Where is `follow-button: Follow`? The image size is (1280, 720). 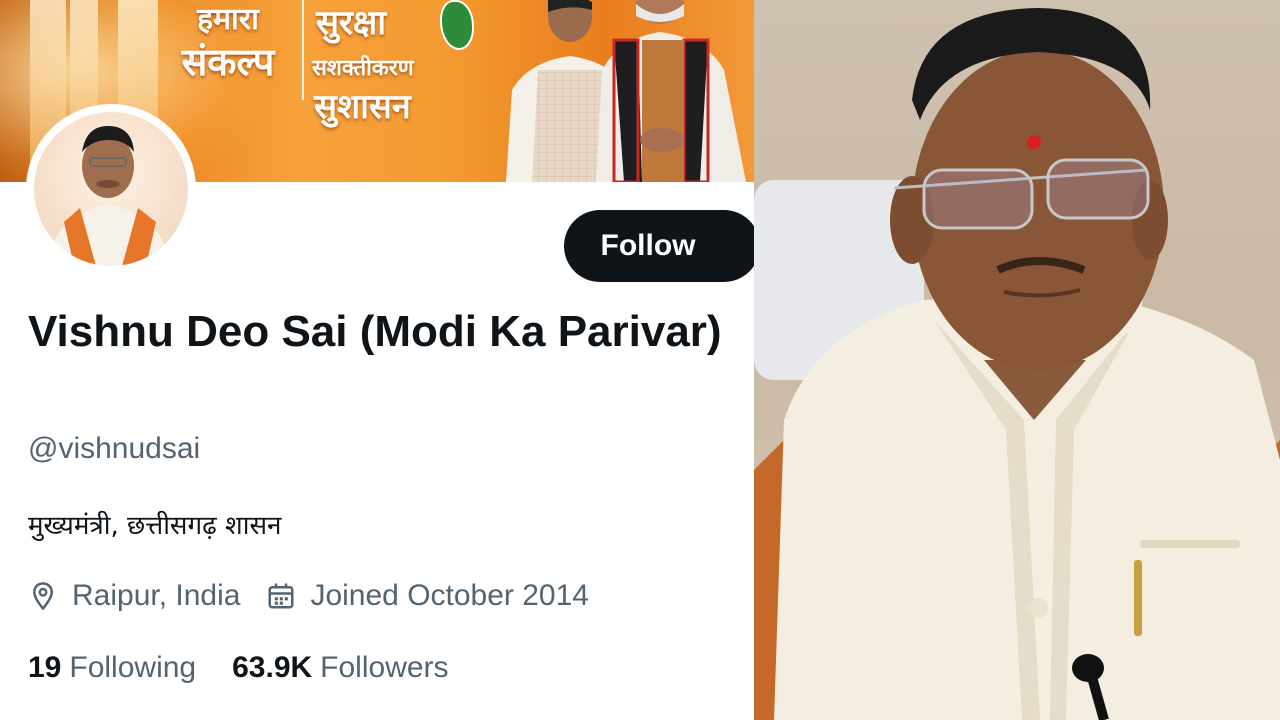
follow-button: Follow is located at coordinates (659, 246).